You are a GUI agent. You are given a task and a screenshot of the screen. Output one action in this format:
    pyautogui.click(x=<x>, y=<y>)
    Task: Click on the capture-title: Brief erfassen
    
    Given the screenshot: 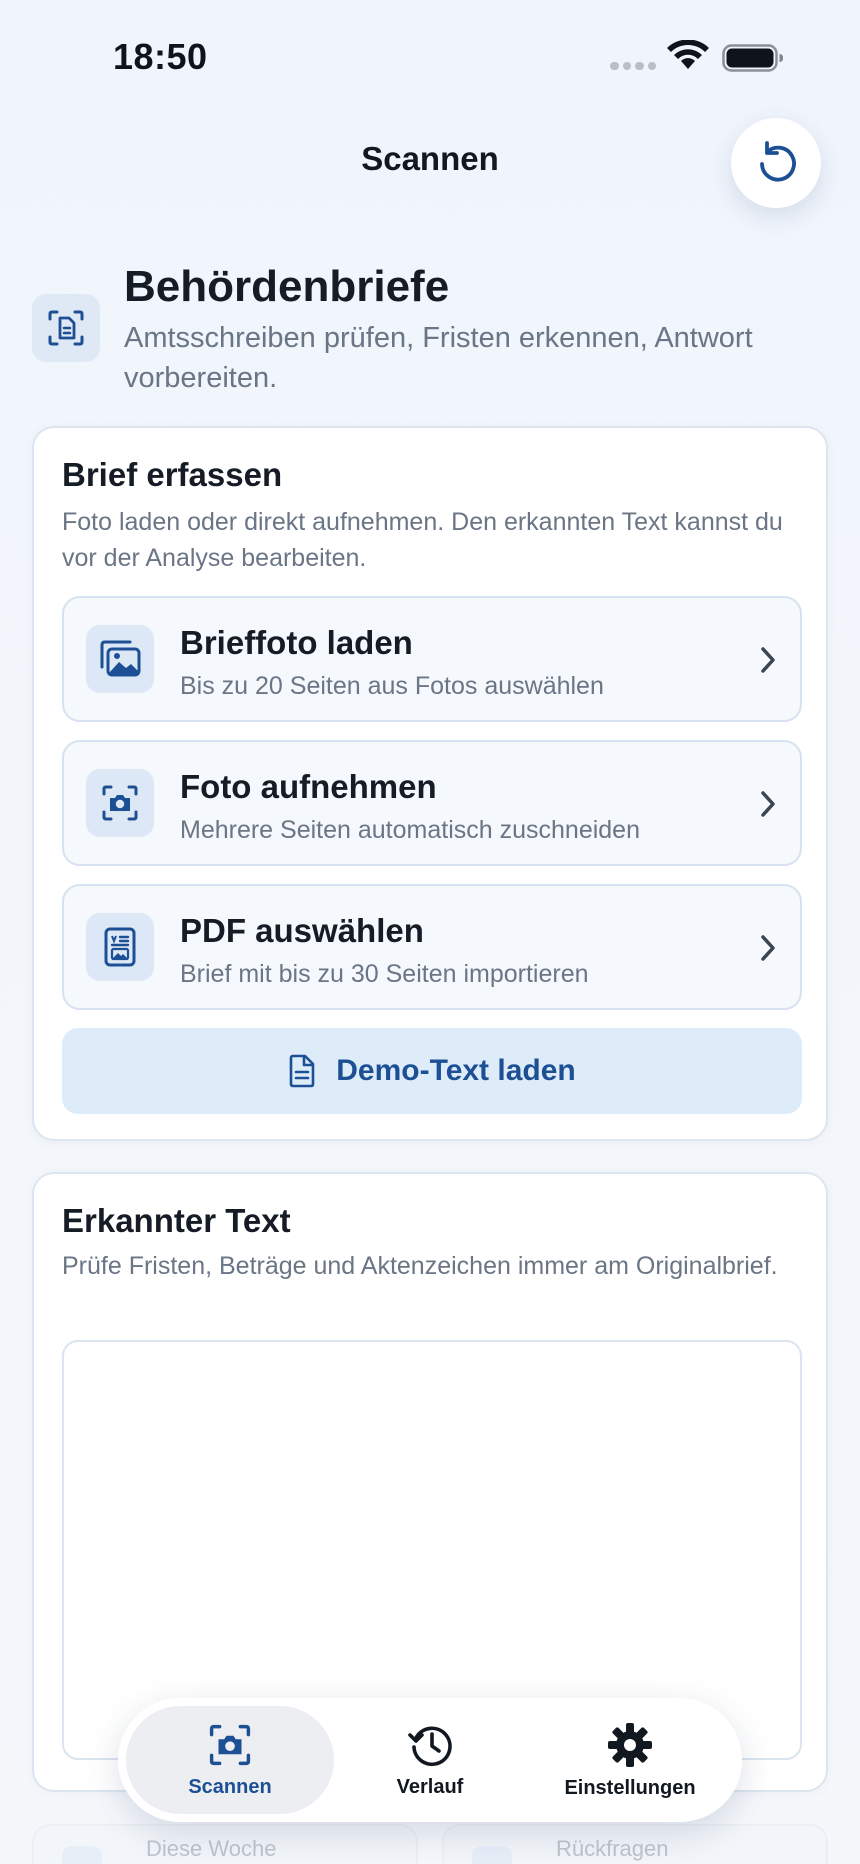 What is the action you would take?
    pyautogui.click(x=172, y=474)
    